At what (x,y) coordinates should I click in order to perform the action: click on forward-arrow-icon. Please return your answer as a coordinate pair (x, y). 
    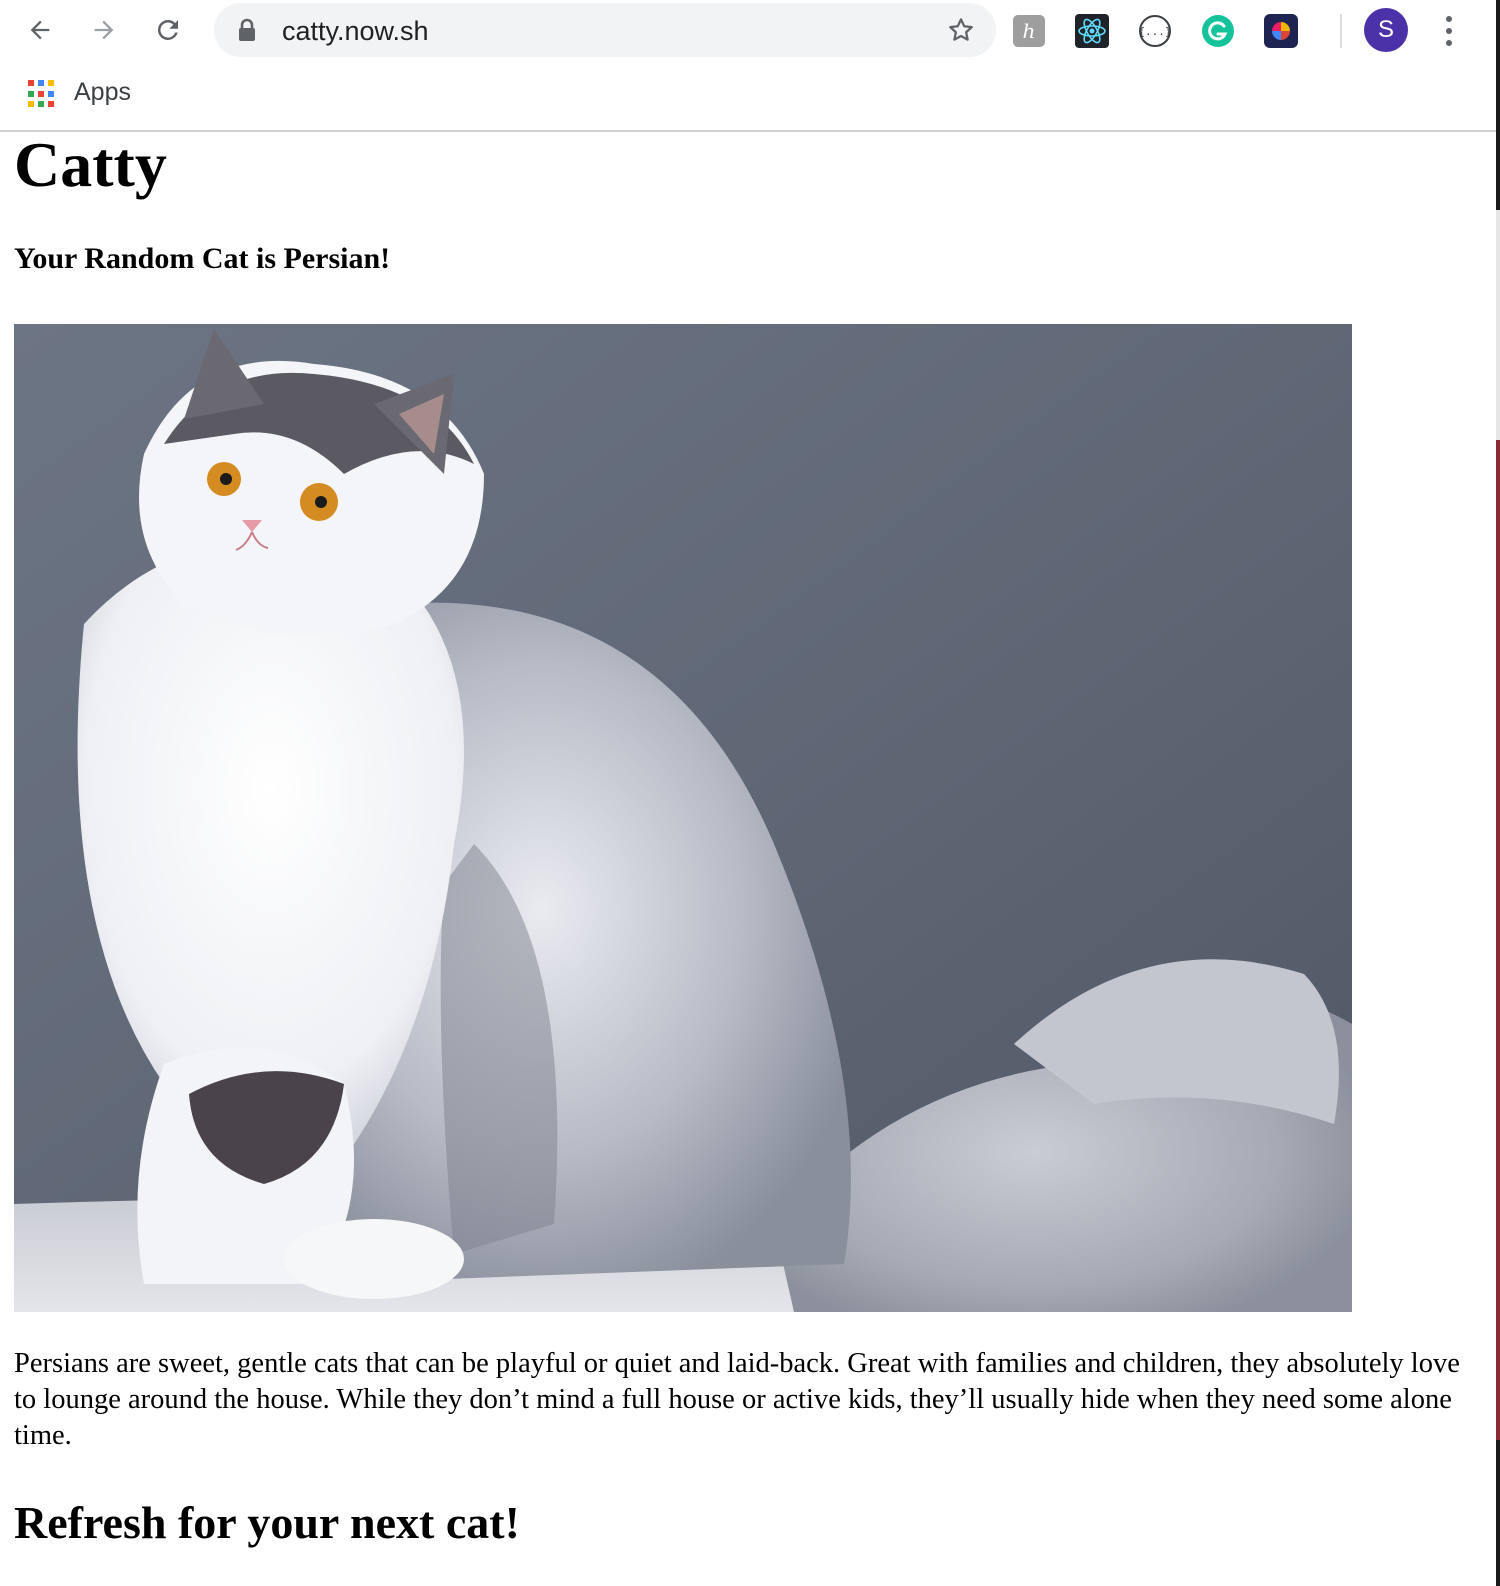
    Looking at the image, I should click on (104, 30).